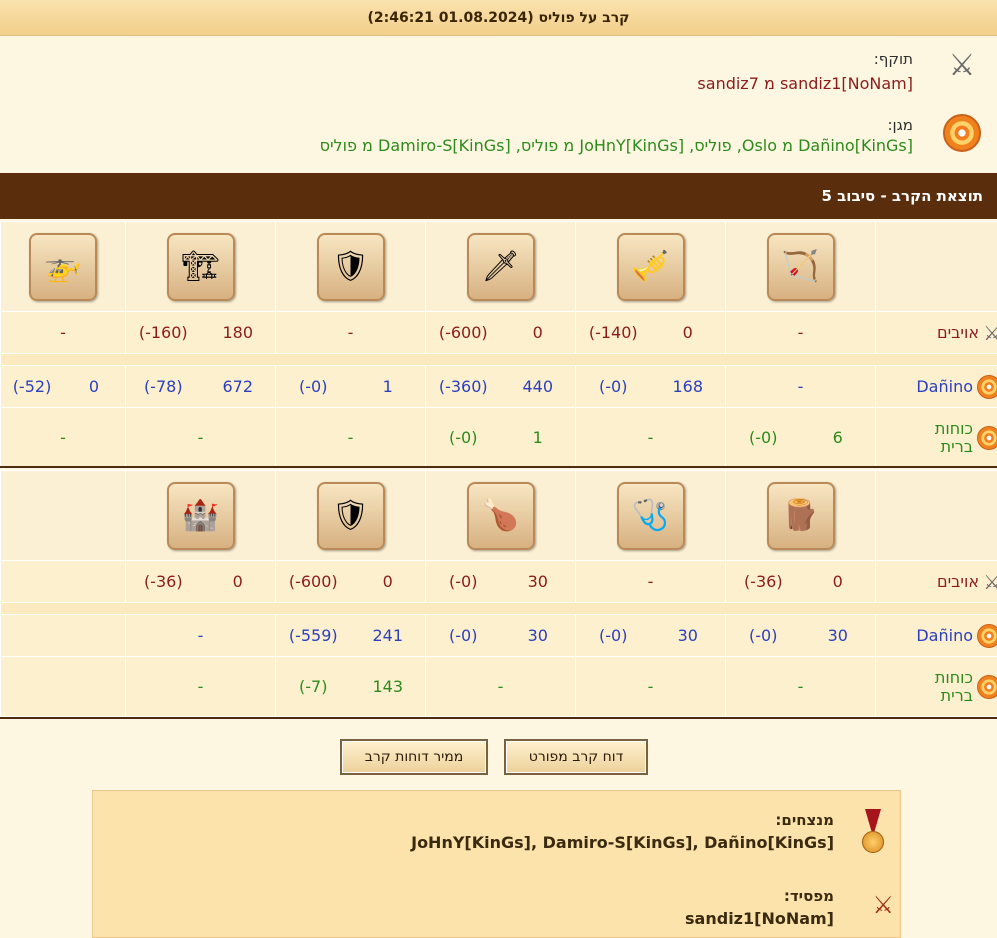 The image size is (997, 938). What do you see at coordinates (163, 386) in the screenshot?
I see `unit-loss: (-78)` at bounding box center [163, 386].